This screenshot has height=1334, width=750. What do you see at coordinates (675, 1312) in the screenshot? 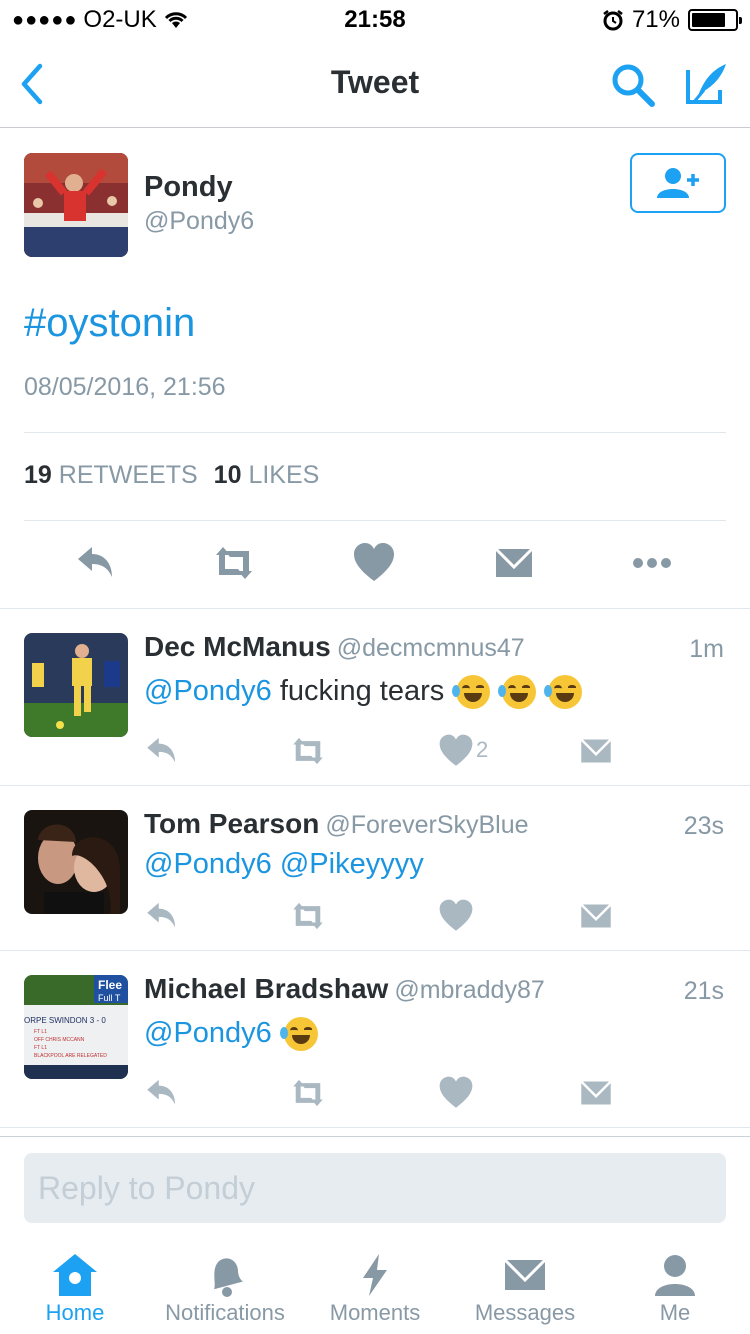
I see `tab-label: Me` at bounding box center [675, 1312].